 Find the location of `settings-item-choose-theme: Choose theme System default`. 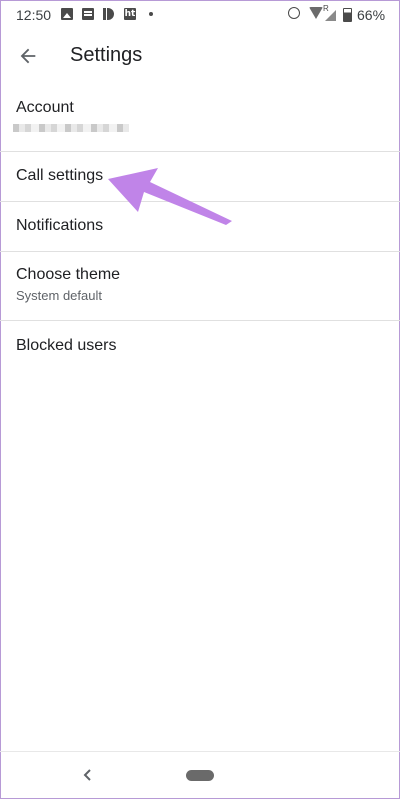

settings-item-choose-theme: Choose theme System default is located at coordinates (200, 286).